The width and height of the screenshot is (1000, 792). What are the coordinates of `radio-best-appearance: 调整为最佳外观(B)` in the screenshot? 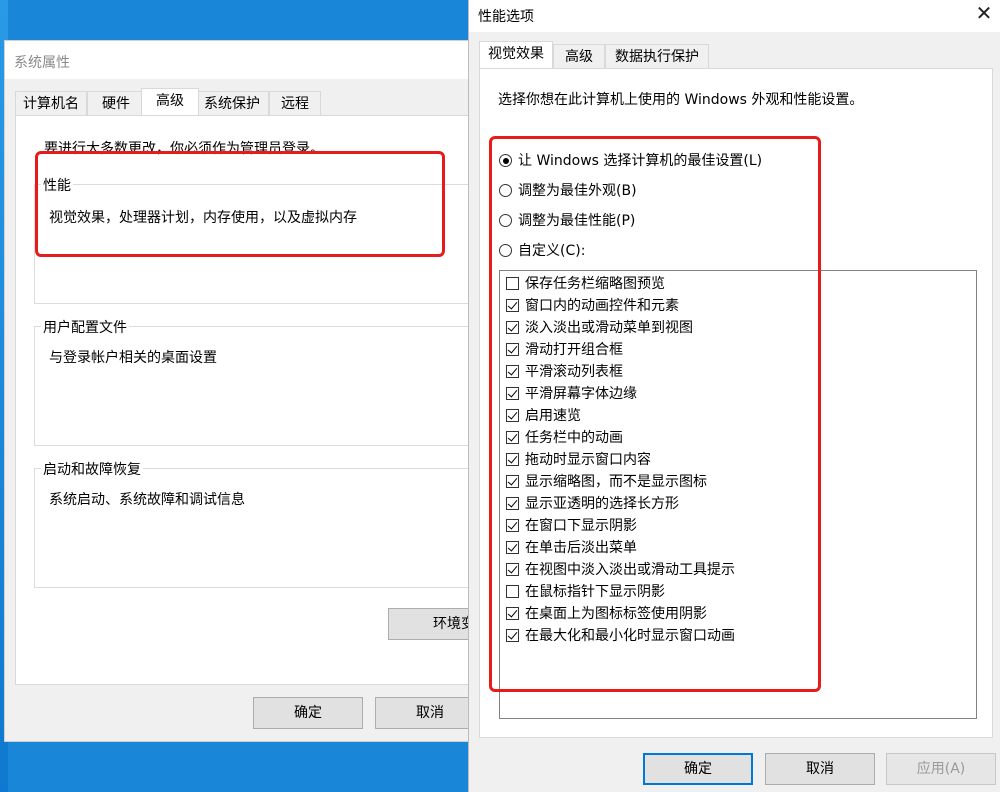 It's located at (568, 191).